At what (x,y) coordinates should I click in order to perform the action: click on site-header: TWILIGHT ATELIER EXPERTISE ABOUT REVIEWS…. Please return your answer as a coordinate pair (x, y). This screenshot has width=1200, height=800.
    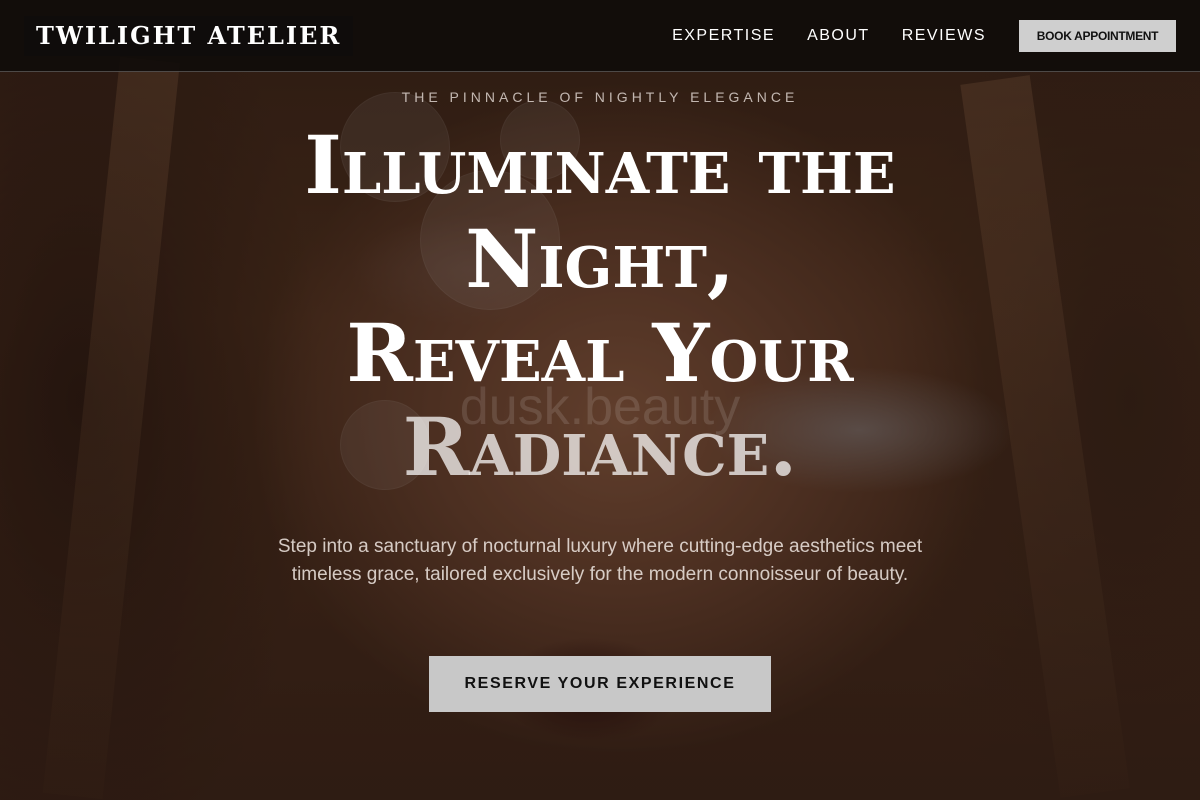
    Looking at the image, I should click on (600, 36).